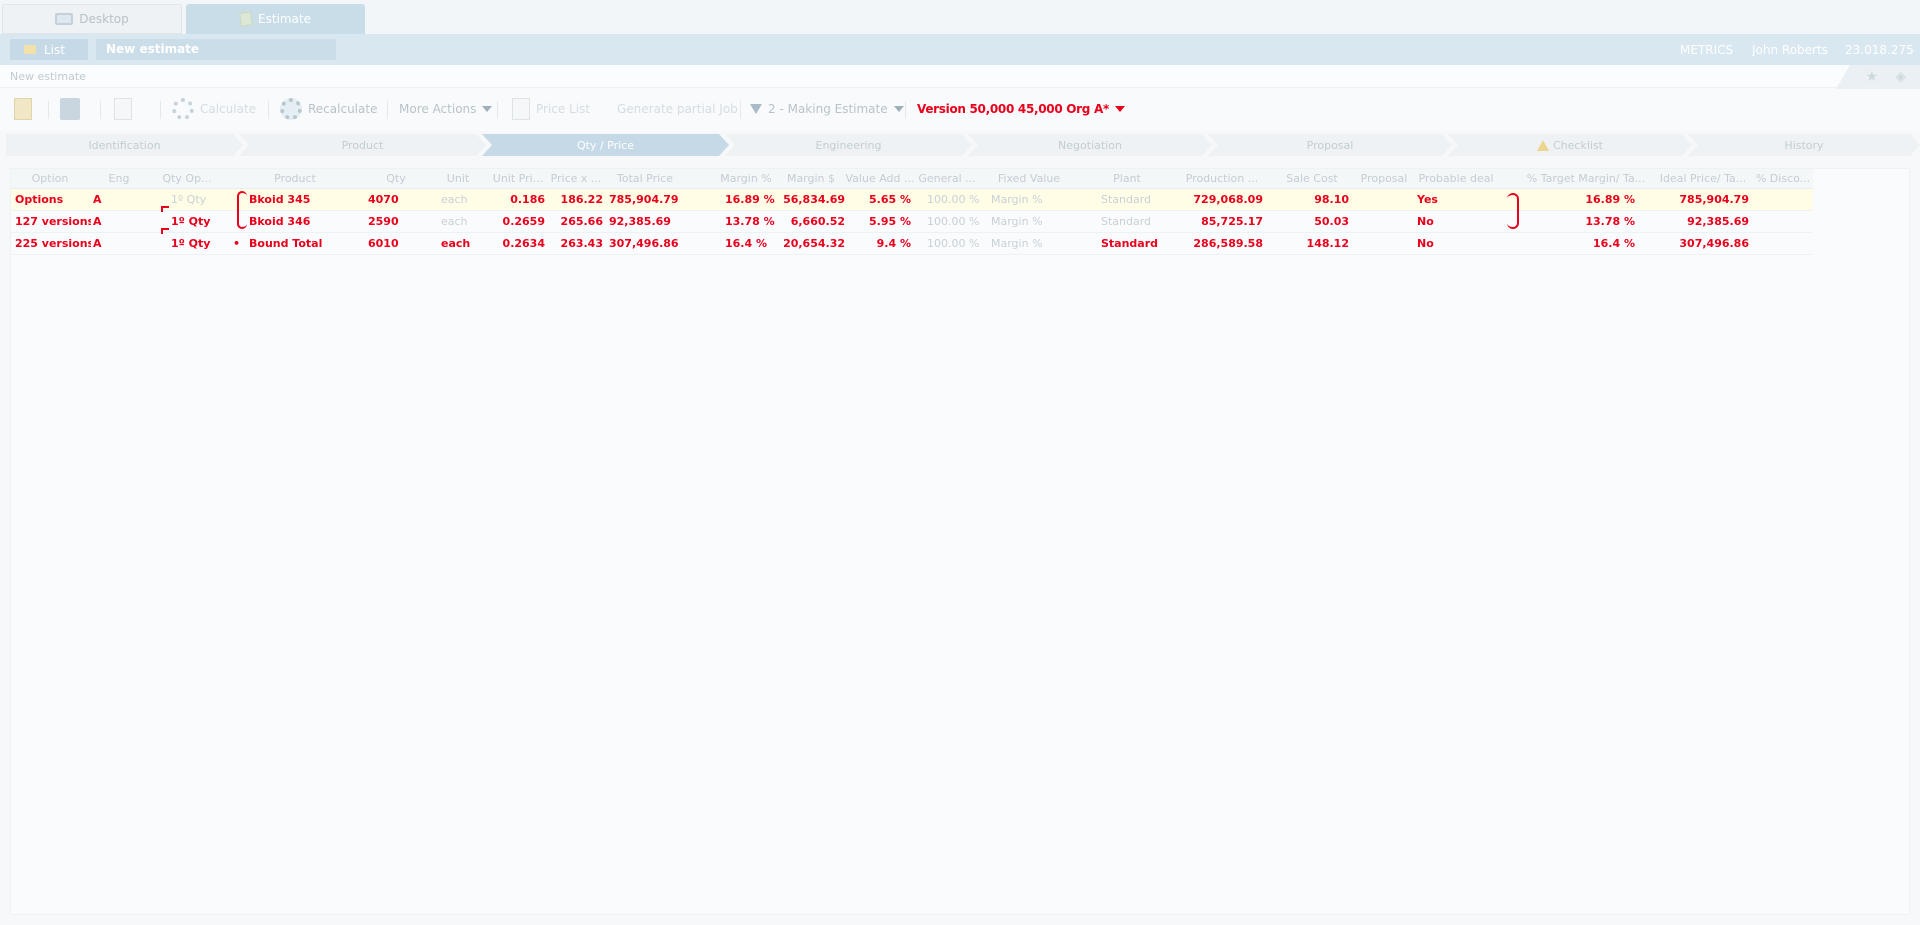  What do you see at coordinates (1706, 50) in the screenshot?
I see `metrics-link: METRICS` at bounding box center [1706, 50].